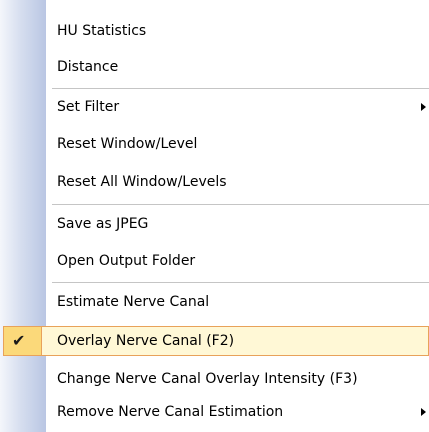 Image resolution: width=429 pixels, height=432 pixels. Describe the element at coordinates (133, 302) in the screenshot. I see `menu-item-label: Estimate Nerve Canal` at that location.